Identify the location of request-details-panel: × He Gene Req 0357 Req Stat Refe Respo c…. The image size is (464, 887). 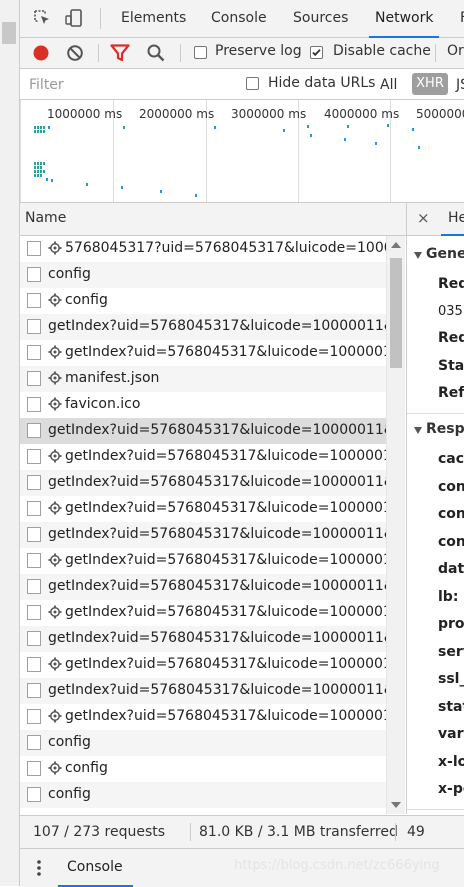
(435, 508).